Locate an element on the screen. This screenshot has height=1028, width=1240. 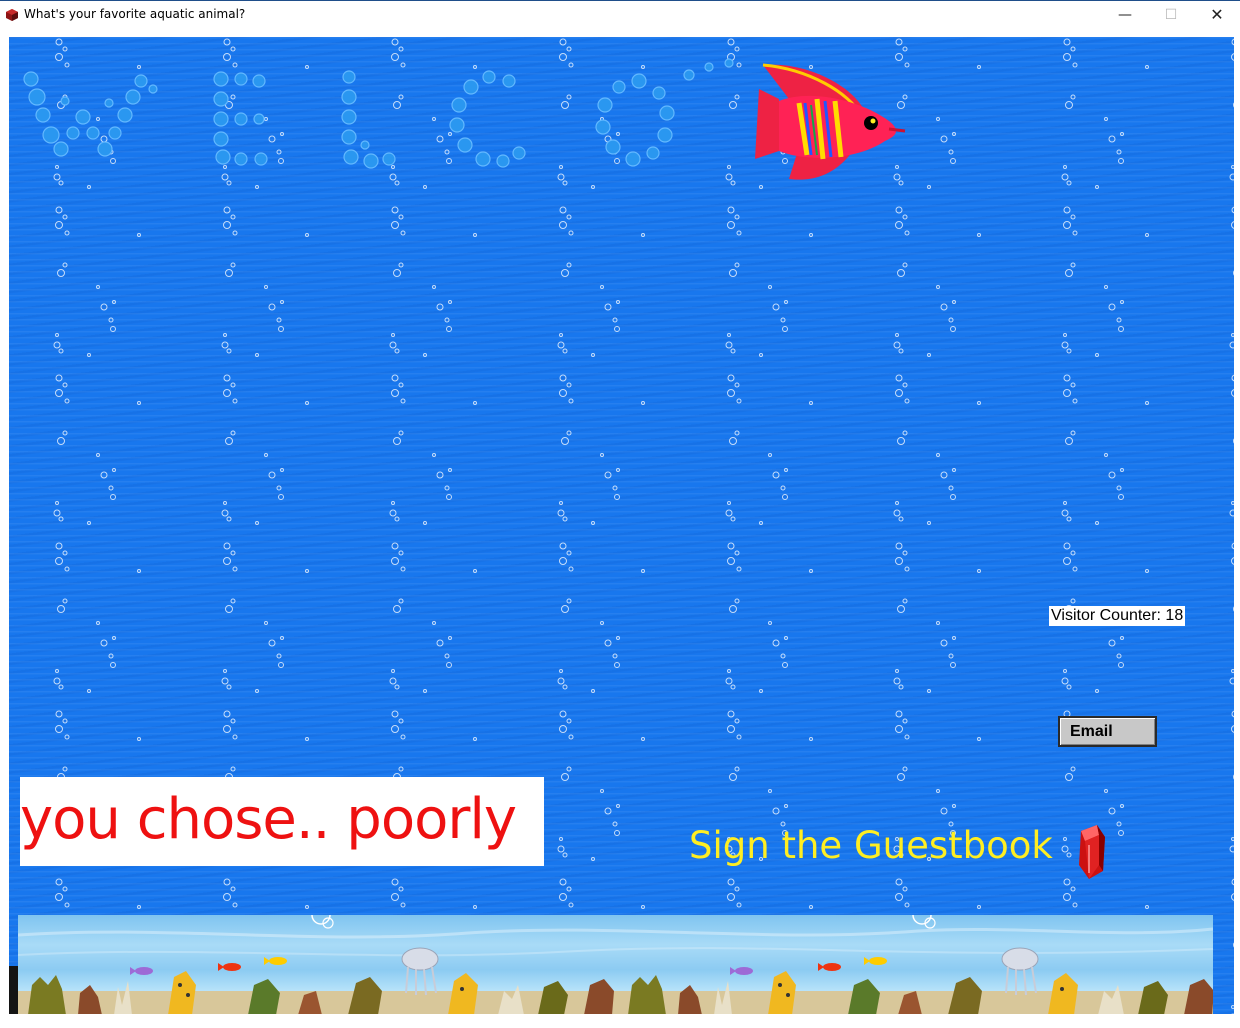
result-banner: you chose.. poorly is located at coordinates (282, 821).